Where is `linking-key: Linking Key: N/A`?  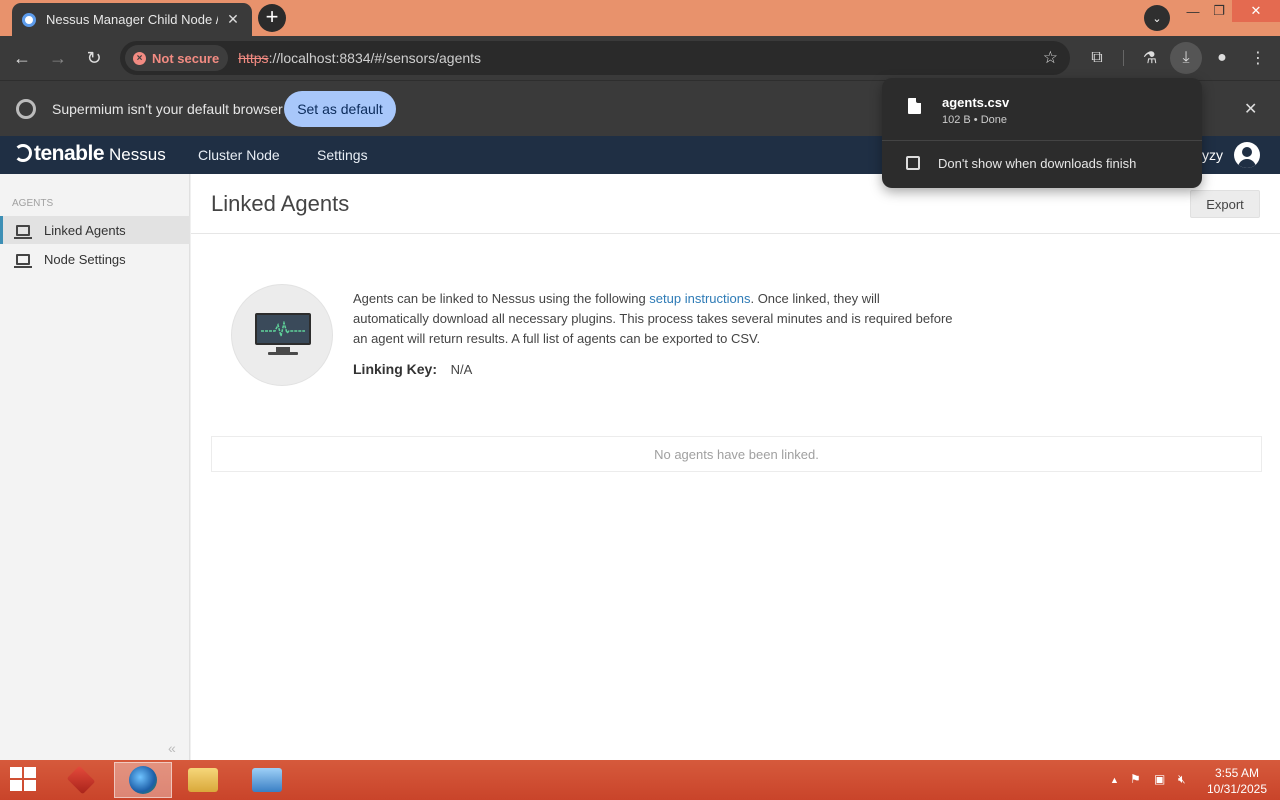 linking-key: Linking Key: N/A is located at coordinates (412, 369).